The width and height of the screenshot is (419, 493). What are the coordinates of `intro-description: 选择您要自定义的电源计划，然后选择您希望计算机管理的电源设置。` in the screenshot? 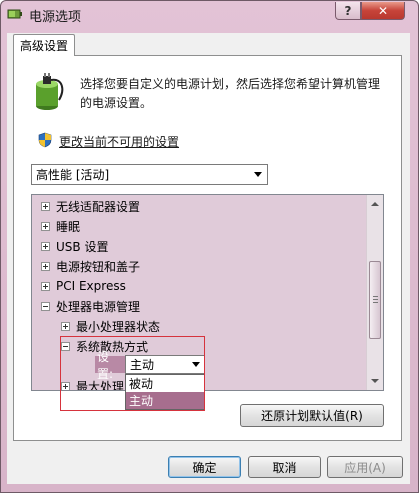 It's located at (230, 93).